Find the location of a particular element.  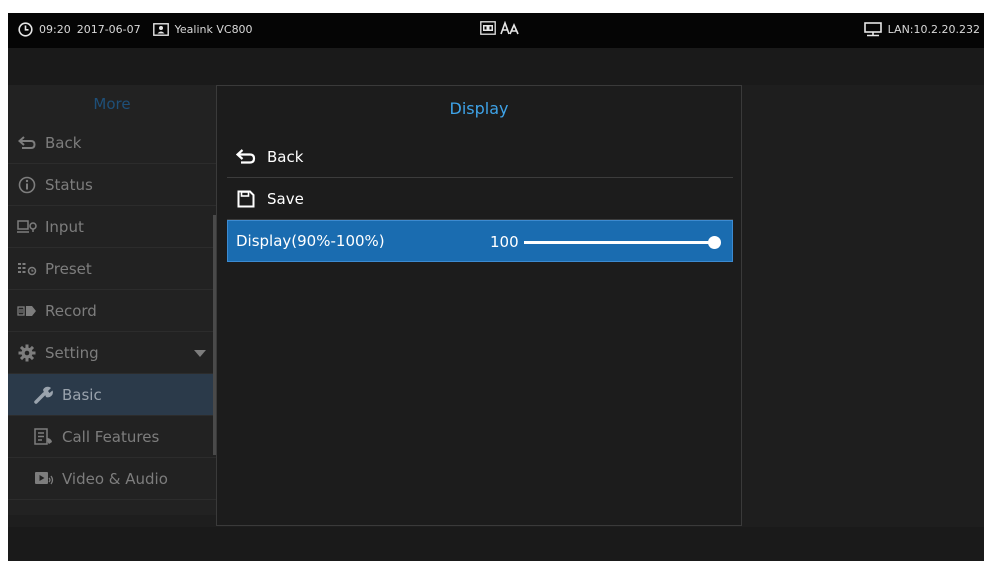

sidebar-item-label: Back is located at coordinates (63, 142).